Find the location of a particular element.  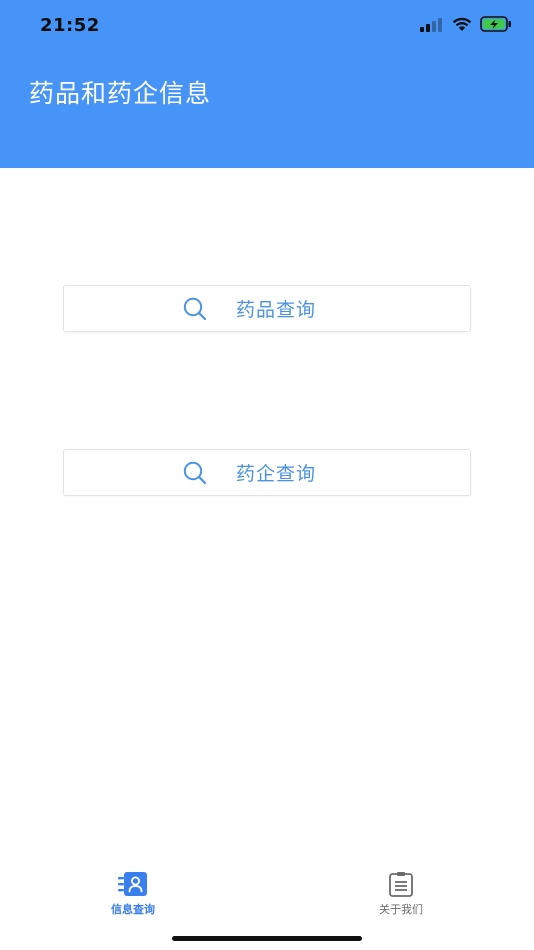

battery-charging-icon is located at coordinates (496, 26).